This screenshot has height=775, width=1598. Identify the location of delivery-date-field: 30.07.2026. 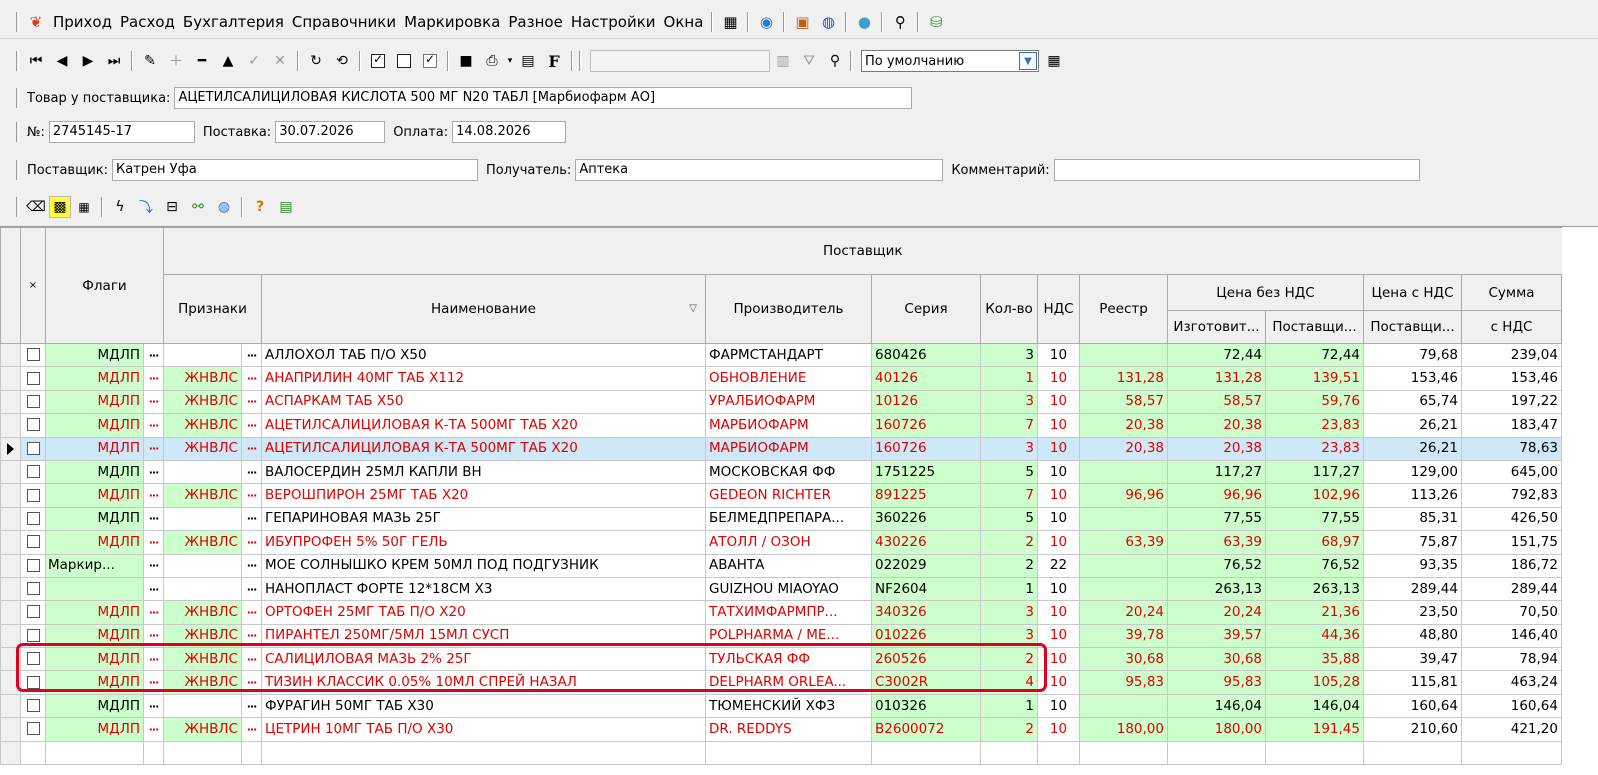
(330, 132).